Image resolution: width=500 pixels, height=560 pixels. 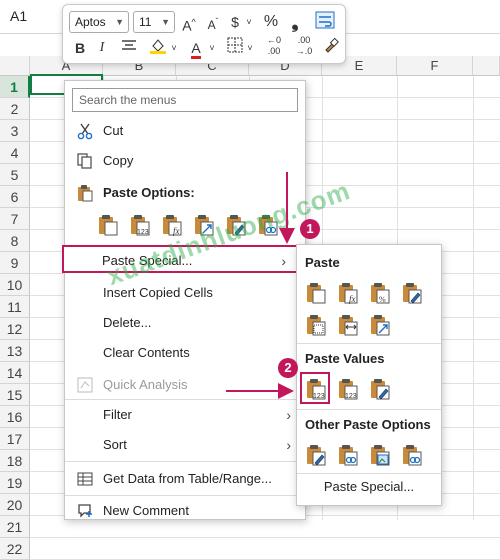 I want to click on callout-badge-1: 1, so click(x=310, y=229).